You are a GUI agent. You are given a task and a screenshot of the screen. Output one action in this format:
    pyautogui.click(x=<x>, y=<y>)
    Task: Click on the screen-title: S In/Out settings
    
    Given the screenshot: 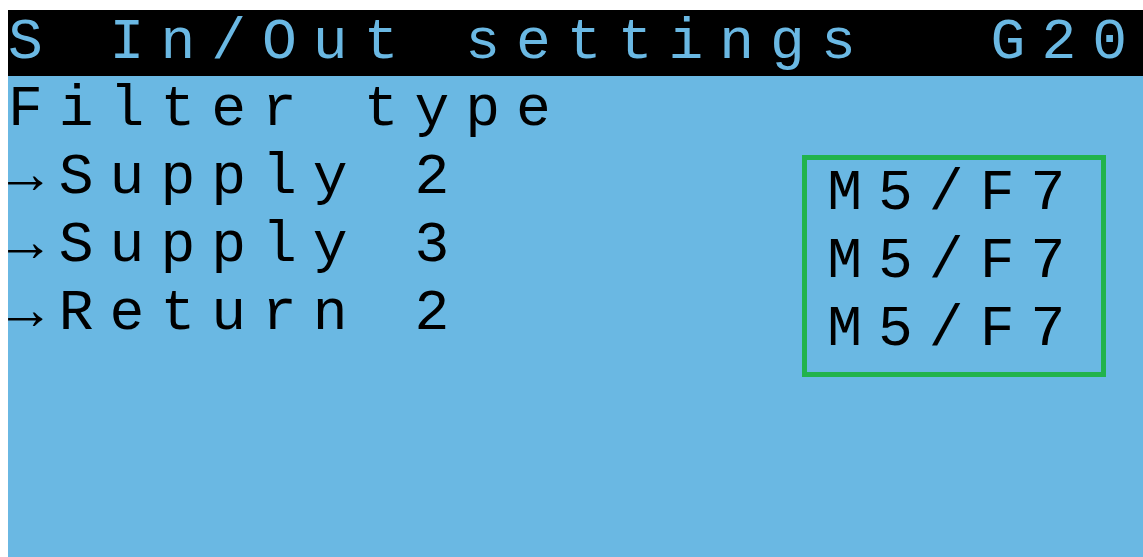 What is the action you would take?
    pyautogui.click(x=440, y=43)
    